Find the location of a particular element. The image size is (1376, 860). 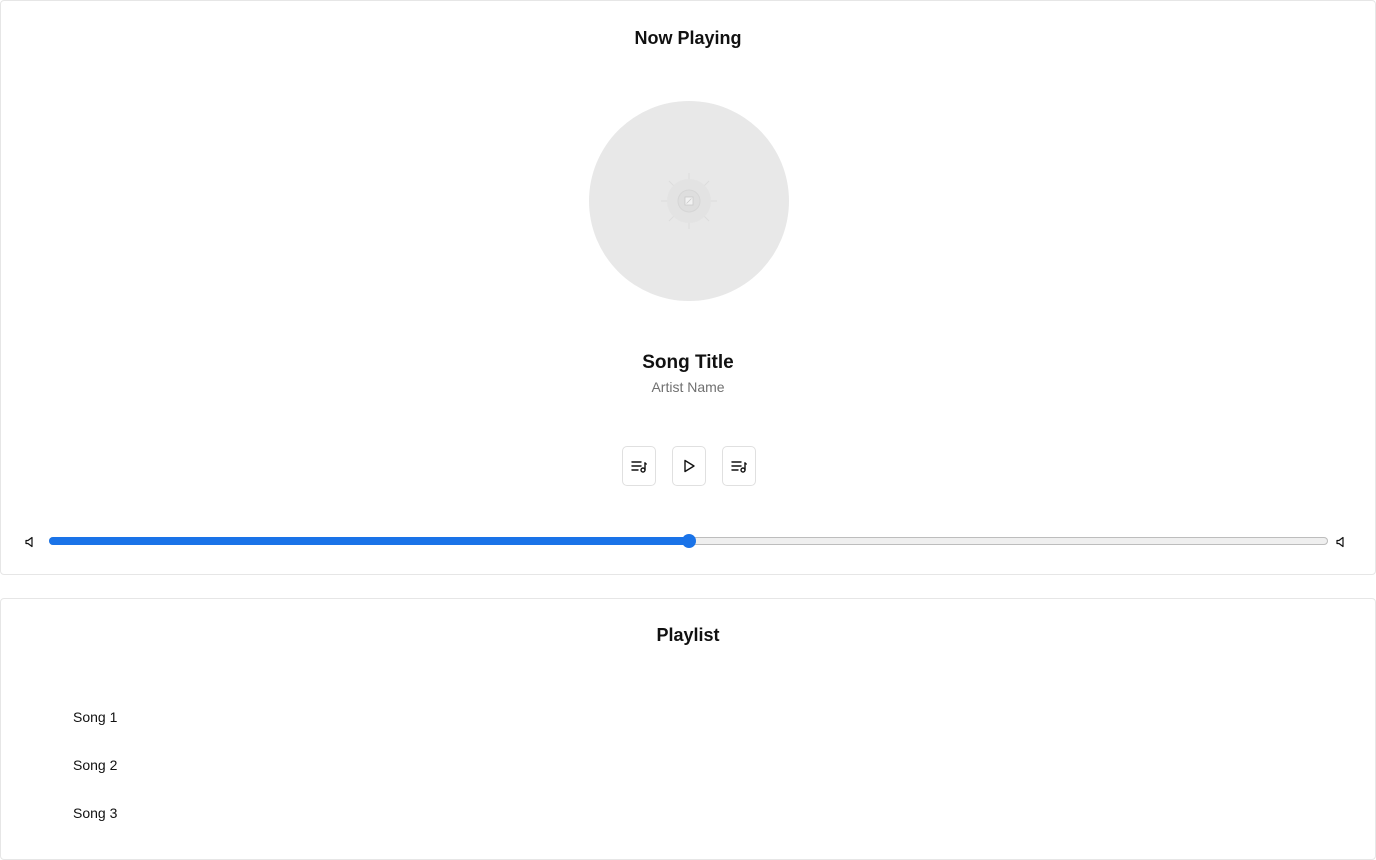

playlist-item: Song 2 is located at coordinates (95, 765).